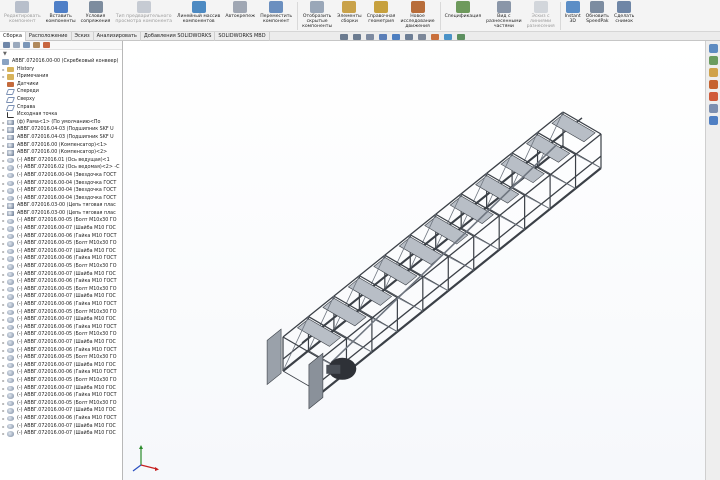 This screenshot has height=480, width=720. Describe the element at coordinates (541, 15) in the screenshot. I see `explode-line-sketch-button: Эскиз с линиями разнесения` at that location.